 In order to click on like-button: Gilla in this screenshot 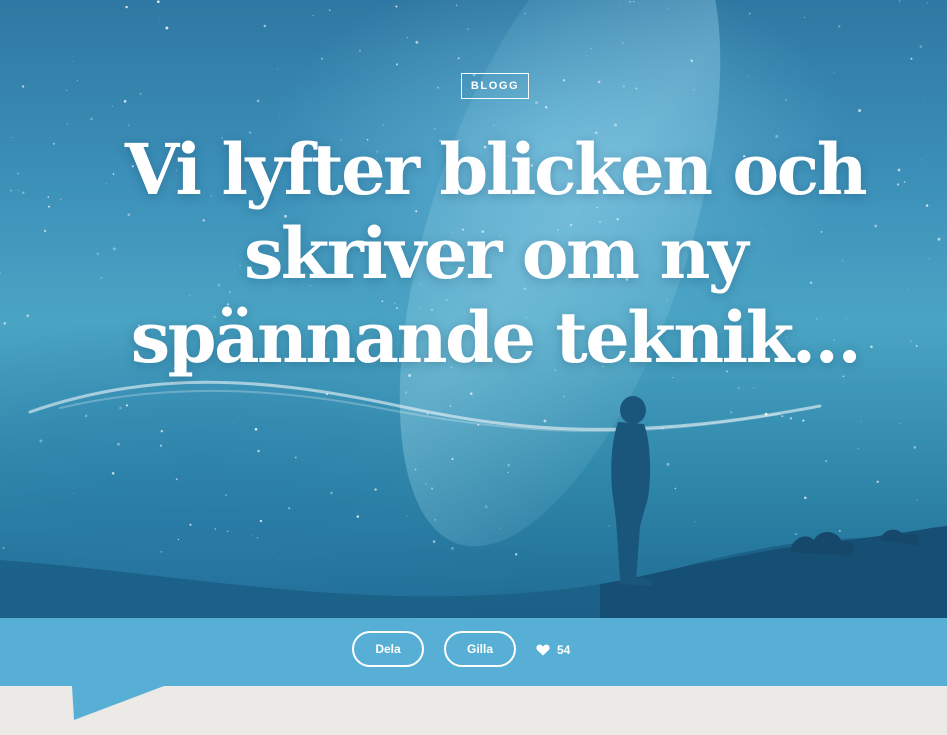, I will do `click(480, 649)`.